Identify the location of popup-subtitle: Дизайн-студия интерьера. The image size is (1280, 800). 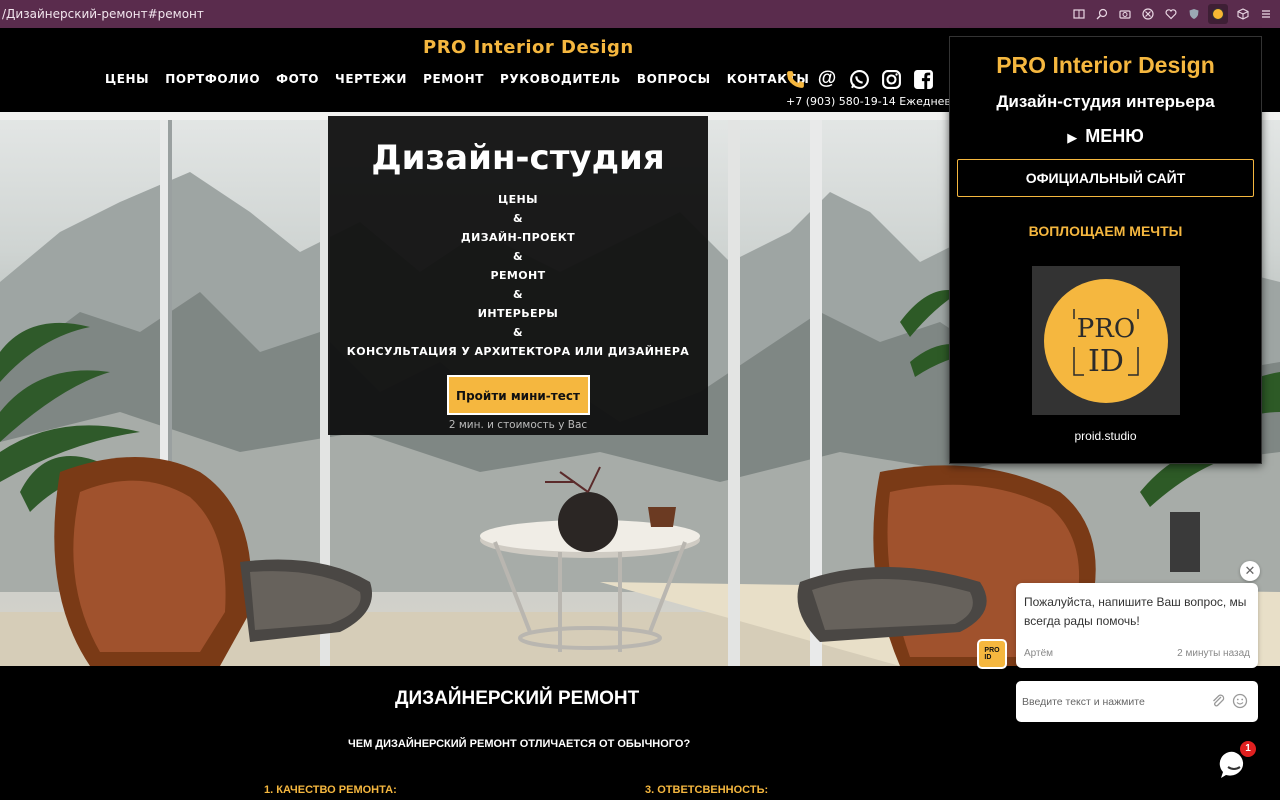
(1105, 101).